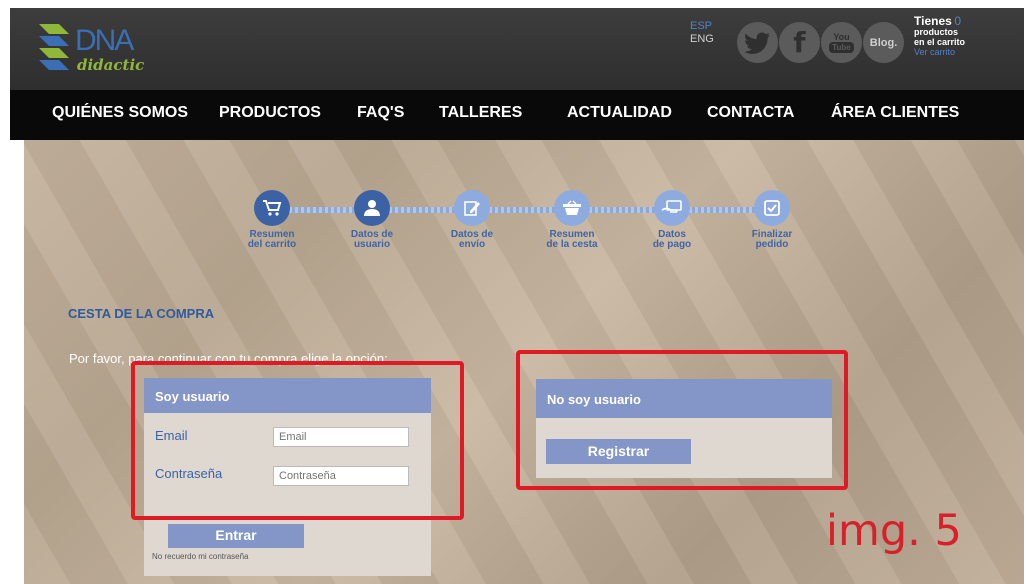 This screenshot has width=1028, height=584. I want to click on nav-item-faqs: FAQ'S, so click(380, 113).